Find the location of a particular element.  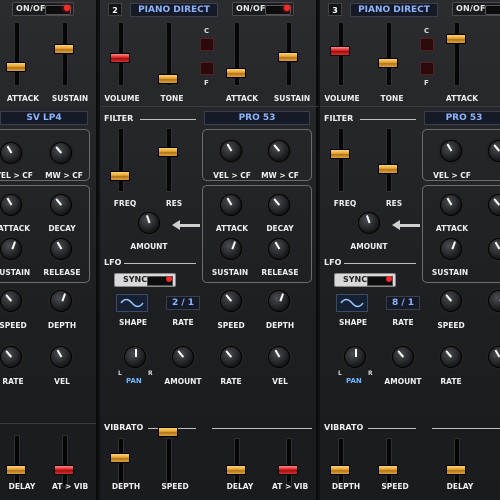

section-line is located at coordinates (380, 263).